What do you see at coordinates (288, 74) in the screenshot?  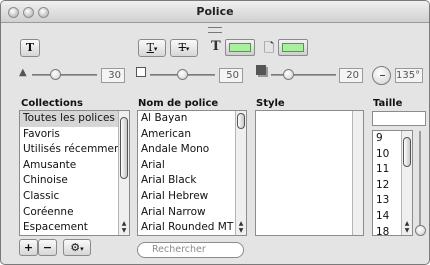 I see `shadow-offset-slider` at bounding box center [288, 74].